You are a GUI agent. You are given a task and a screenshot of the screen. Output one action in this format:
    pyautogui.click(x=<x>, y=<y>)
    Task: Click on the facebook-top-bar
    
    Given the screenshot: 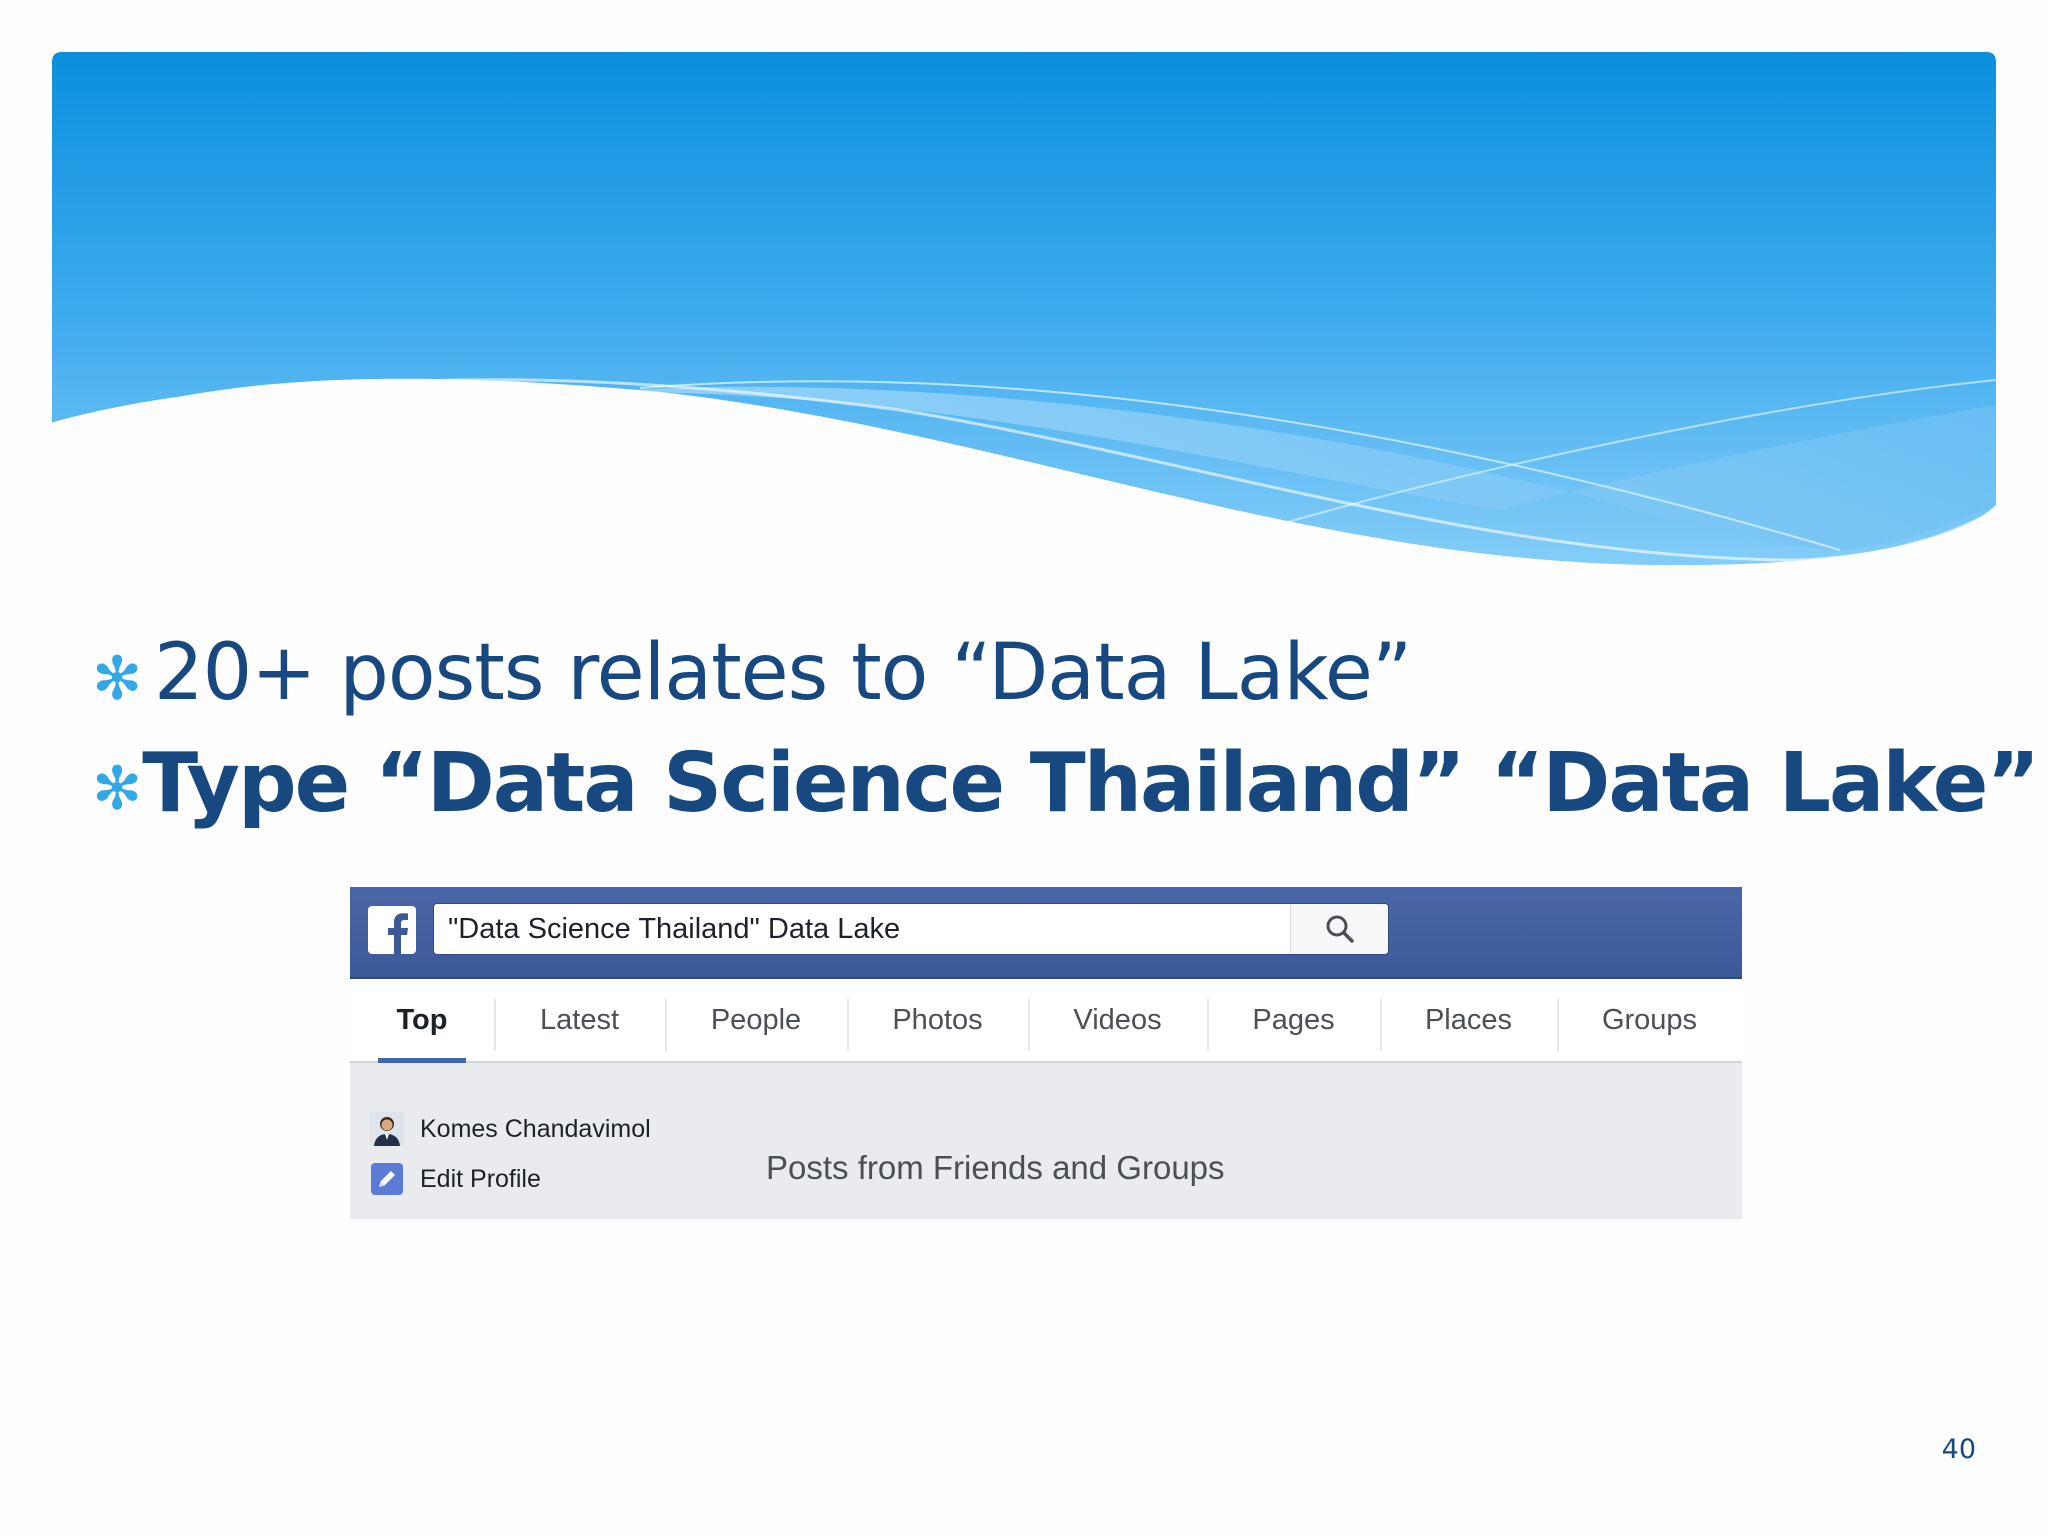 What is the action you would take?
    pyautogui.click(x=1046, y=933)
    